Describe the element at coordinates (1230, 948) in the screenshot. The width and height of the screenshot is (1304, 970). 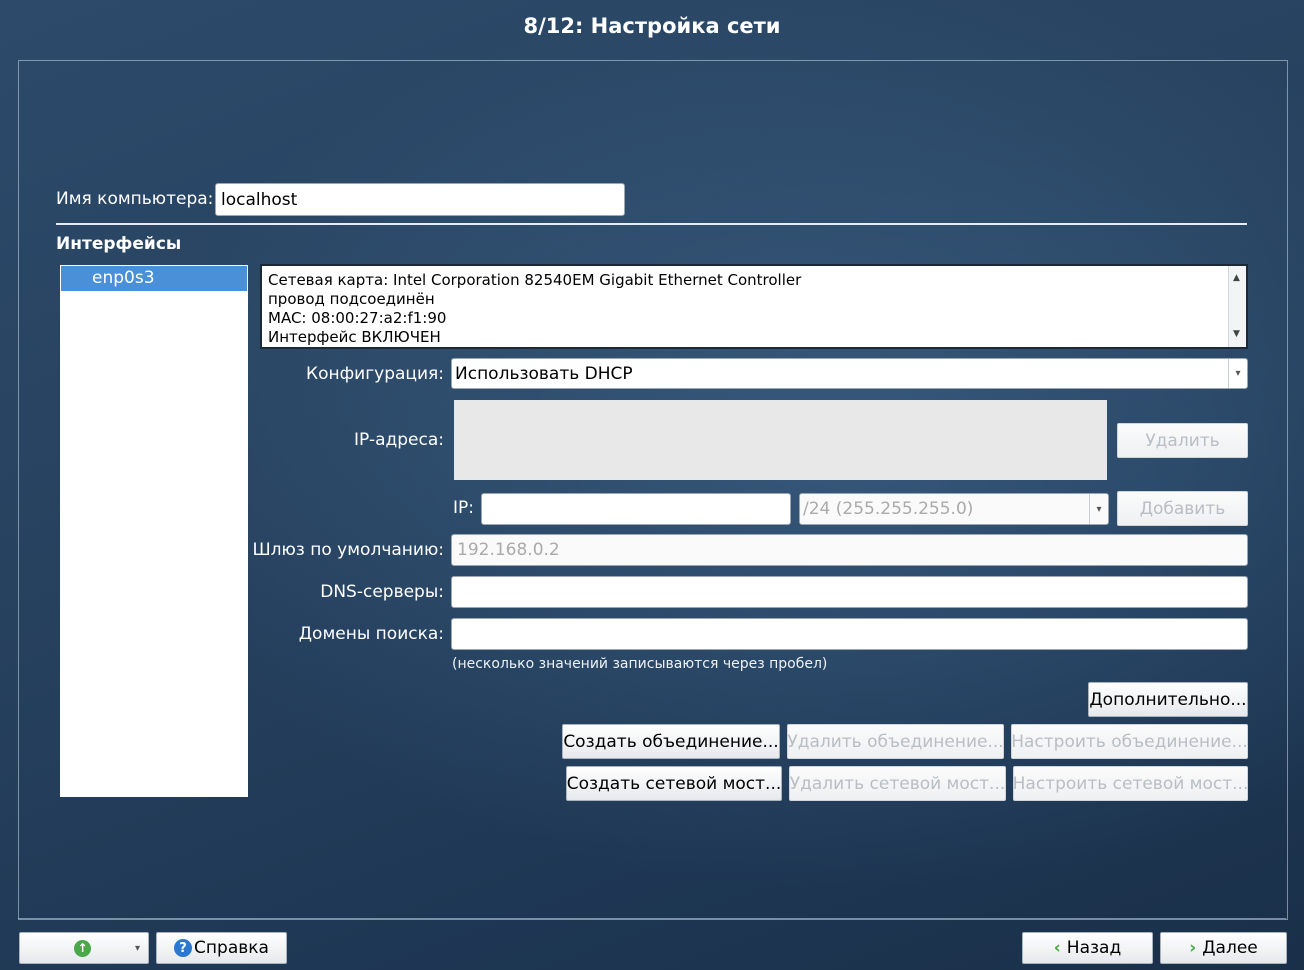
I see `next-label: Далее` at that location.